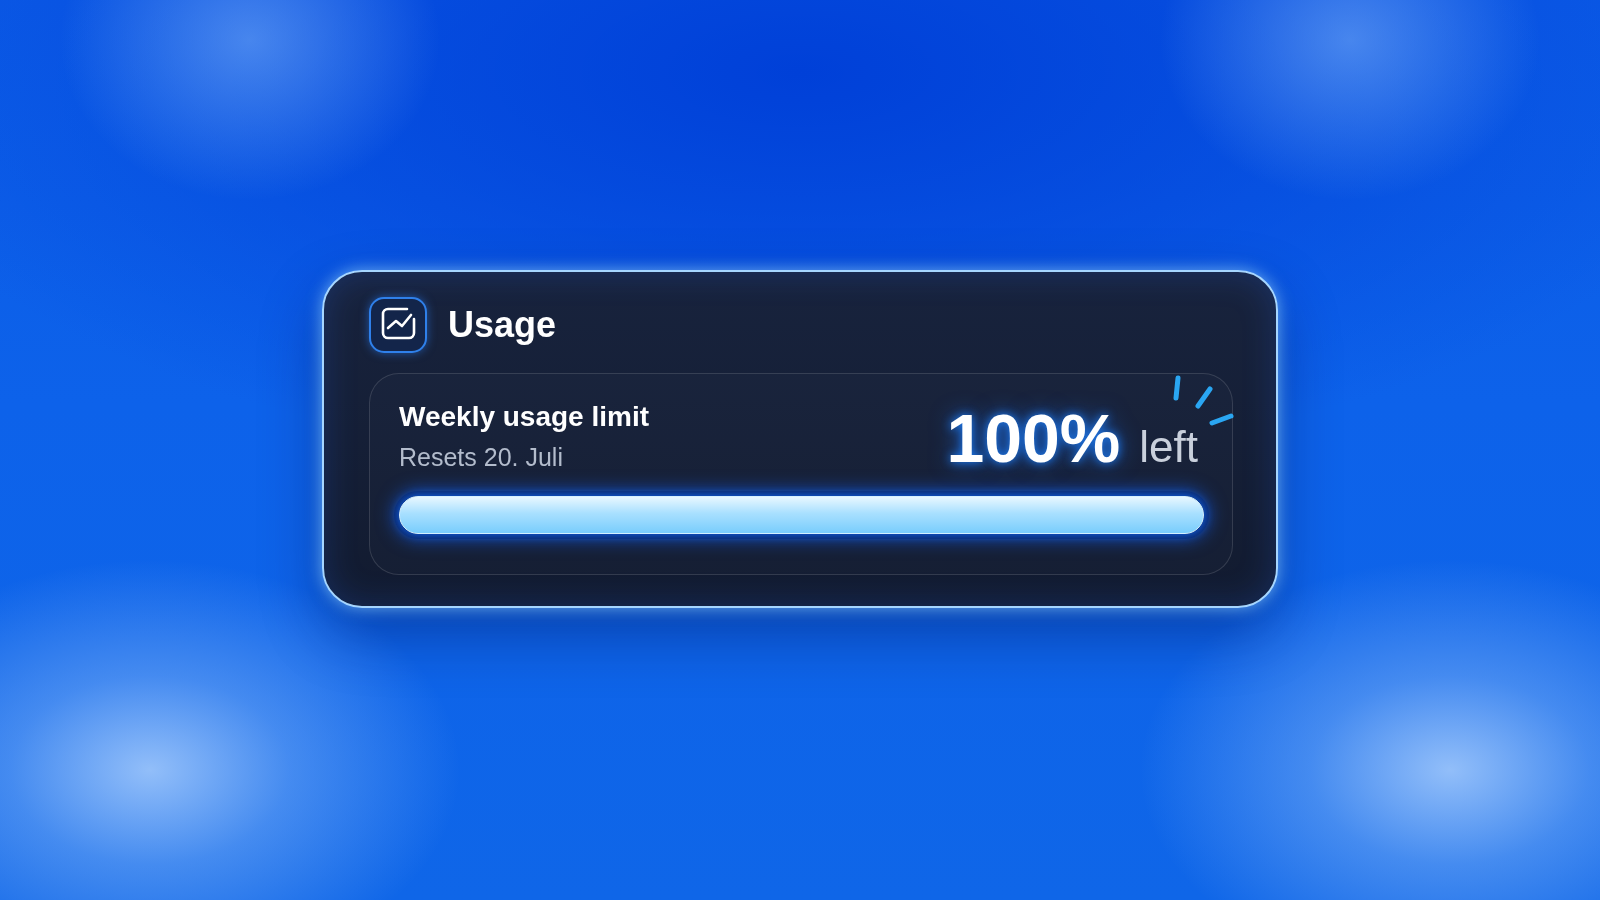 Image resolution: width=1600 pixels, height=900 pixels. Describe the element at coordinates (1204, 400) in the screenshot. I see `spark-lines-icon` at that location.